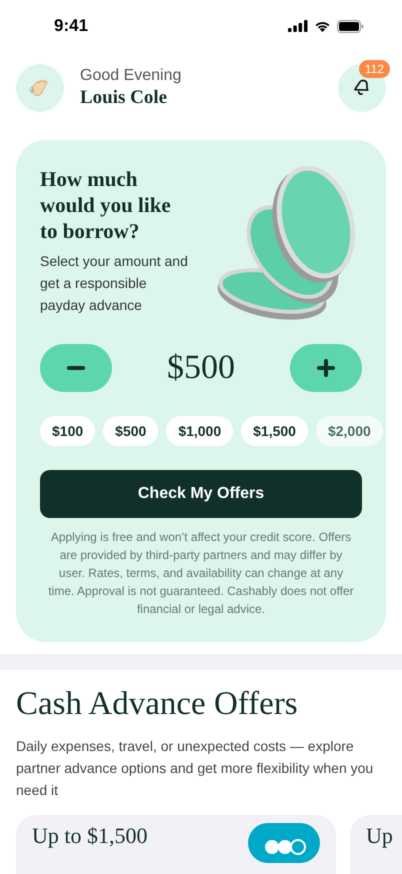 Image resolution: width=402 pixels, height=874 pixels. Describe the element at coordinates (157, 704) in the screenshot. I see `offers-heading: Cash Advance Offers` at that location.